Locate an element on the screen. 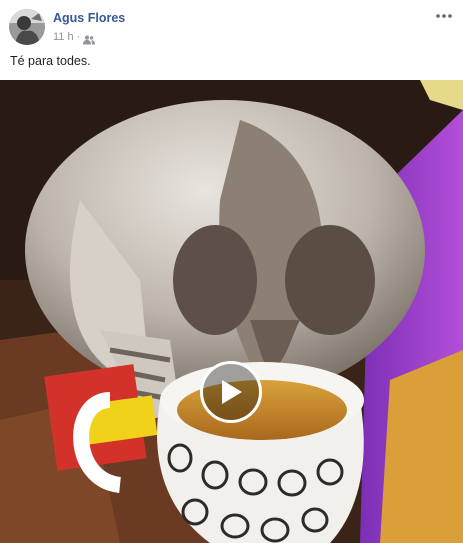  more-options-icon is located at coordinates (444, 16).